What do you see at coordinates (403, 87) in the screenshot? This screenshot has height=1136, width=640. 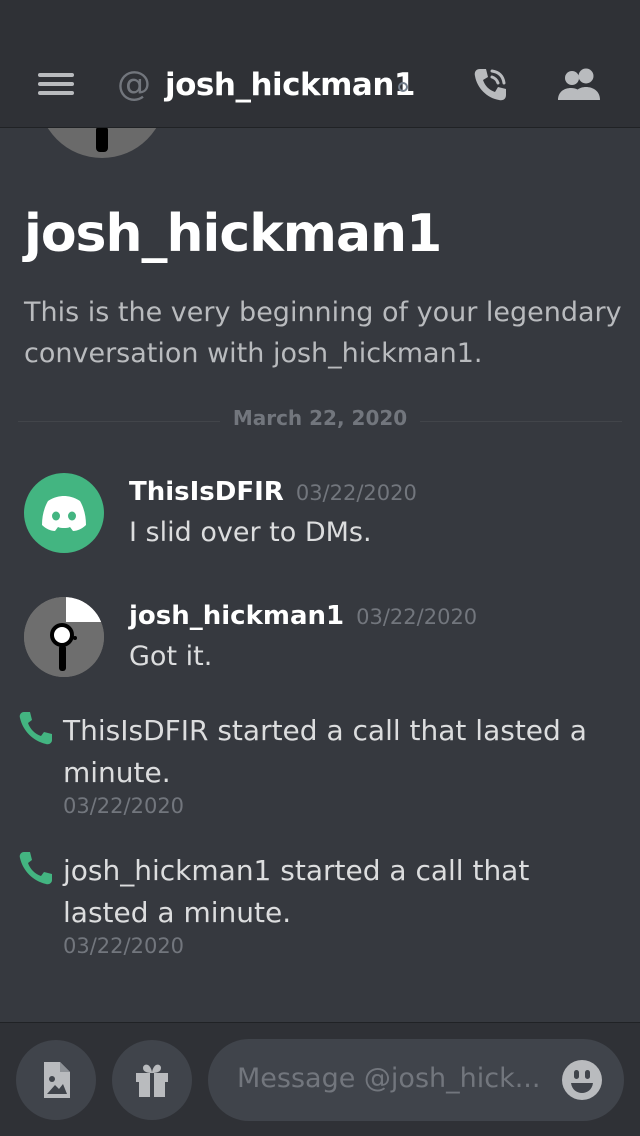 I see `status-indicator-icon` at bounding box center [403, 87].